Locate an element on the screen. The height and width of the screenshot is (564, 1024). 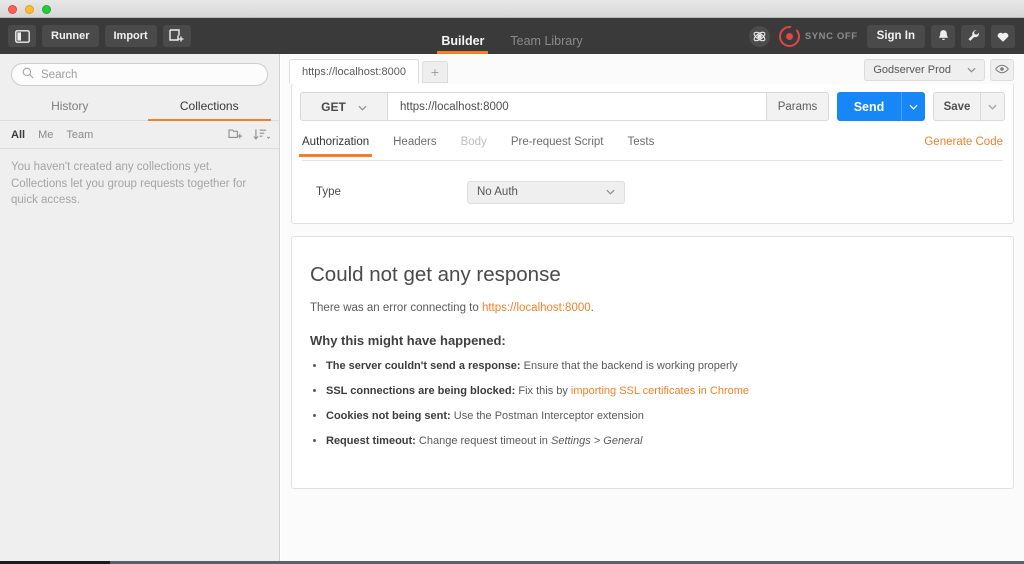
new-window-icon is located at coordinates (177, 36).